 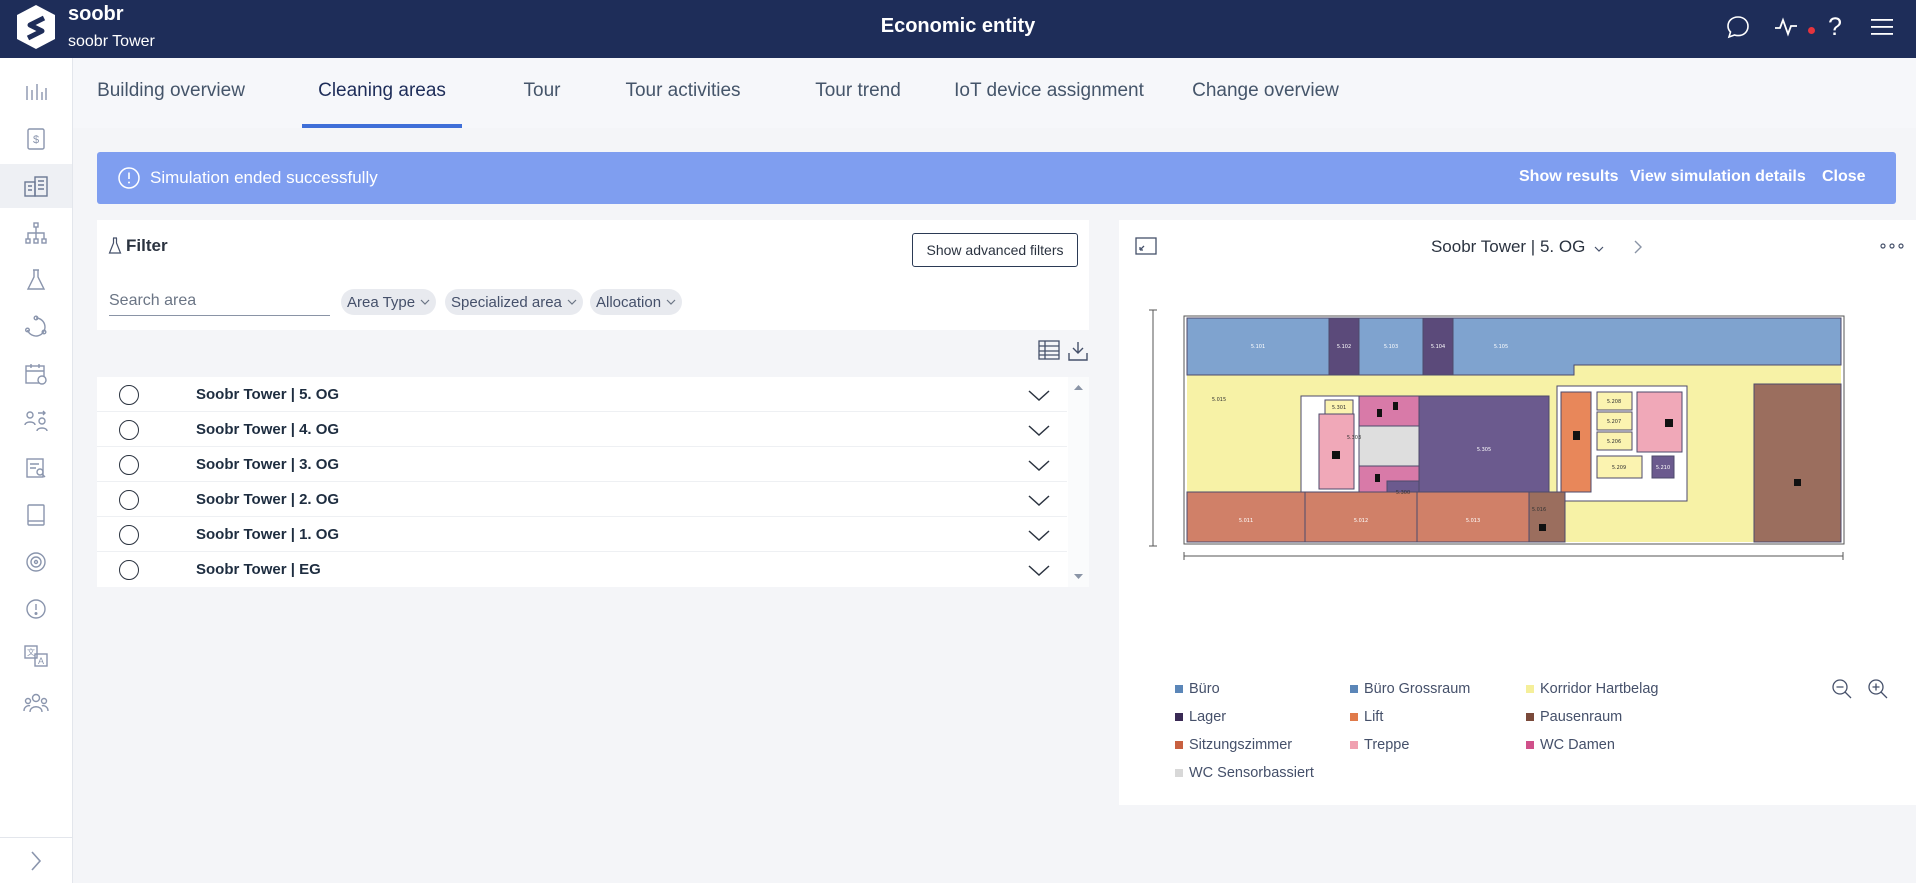 I want to click on next-floor-icon, so click(x=1638, y=247).